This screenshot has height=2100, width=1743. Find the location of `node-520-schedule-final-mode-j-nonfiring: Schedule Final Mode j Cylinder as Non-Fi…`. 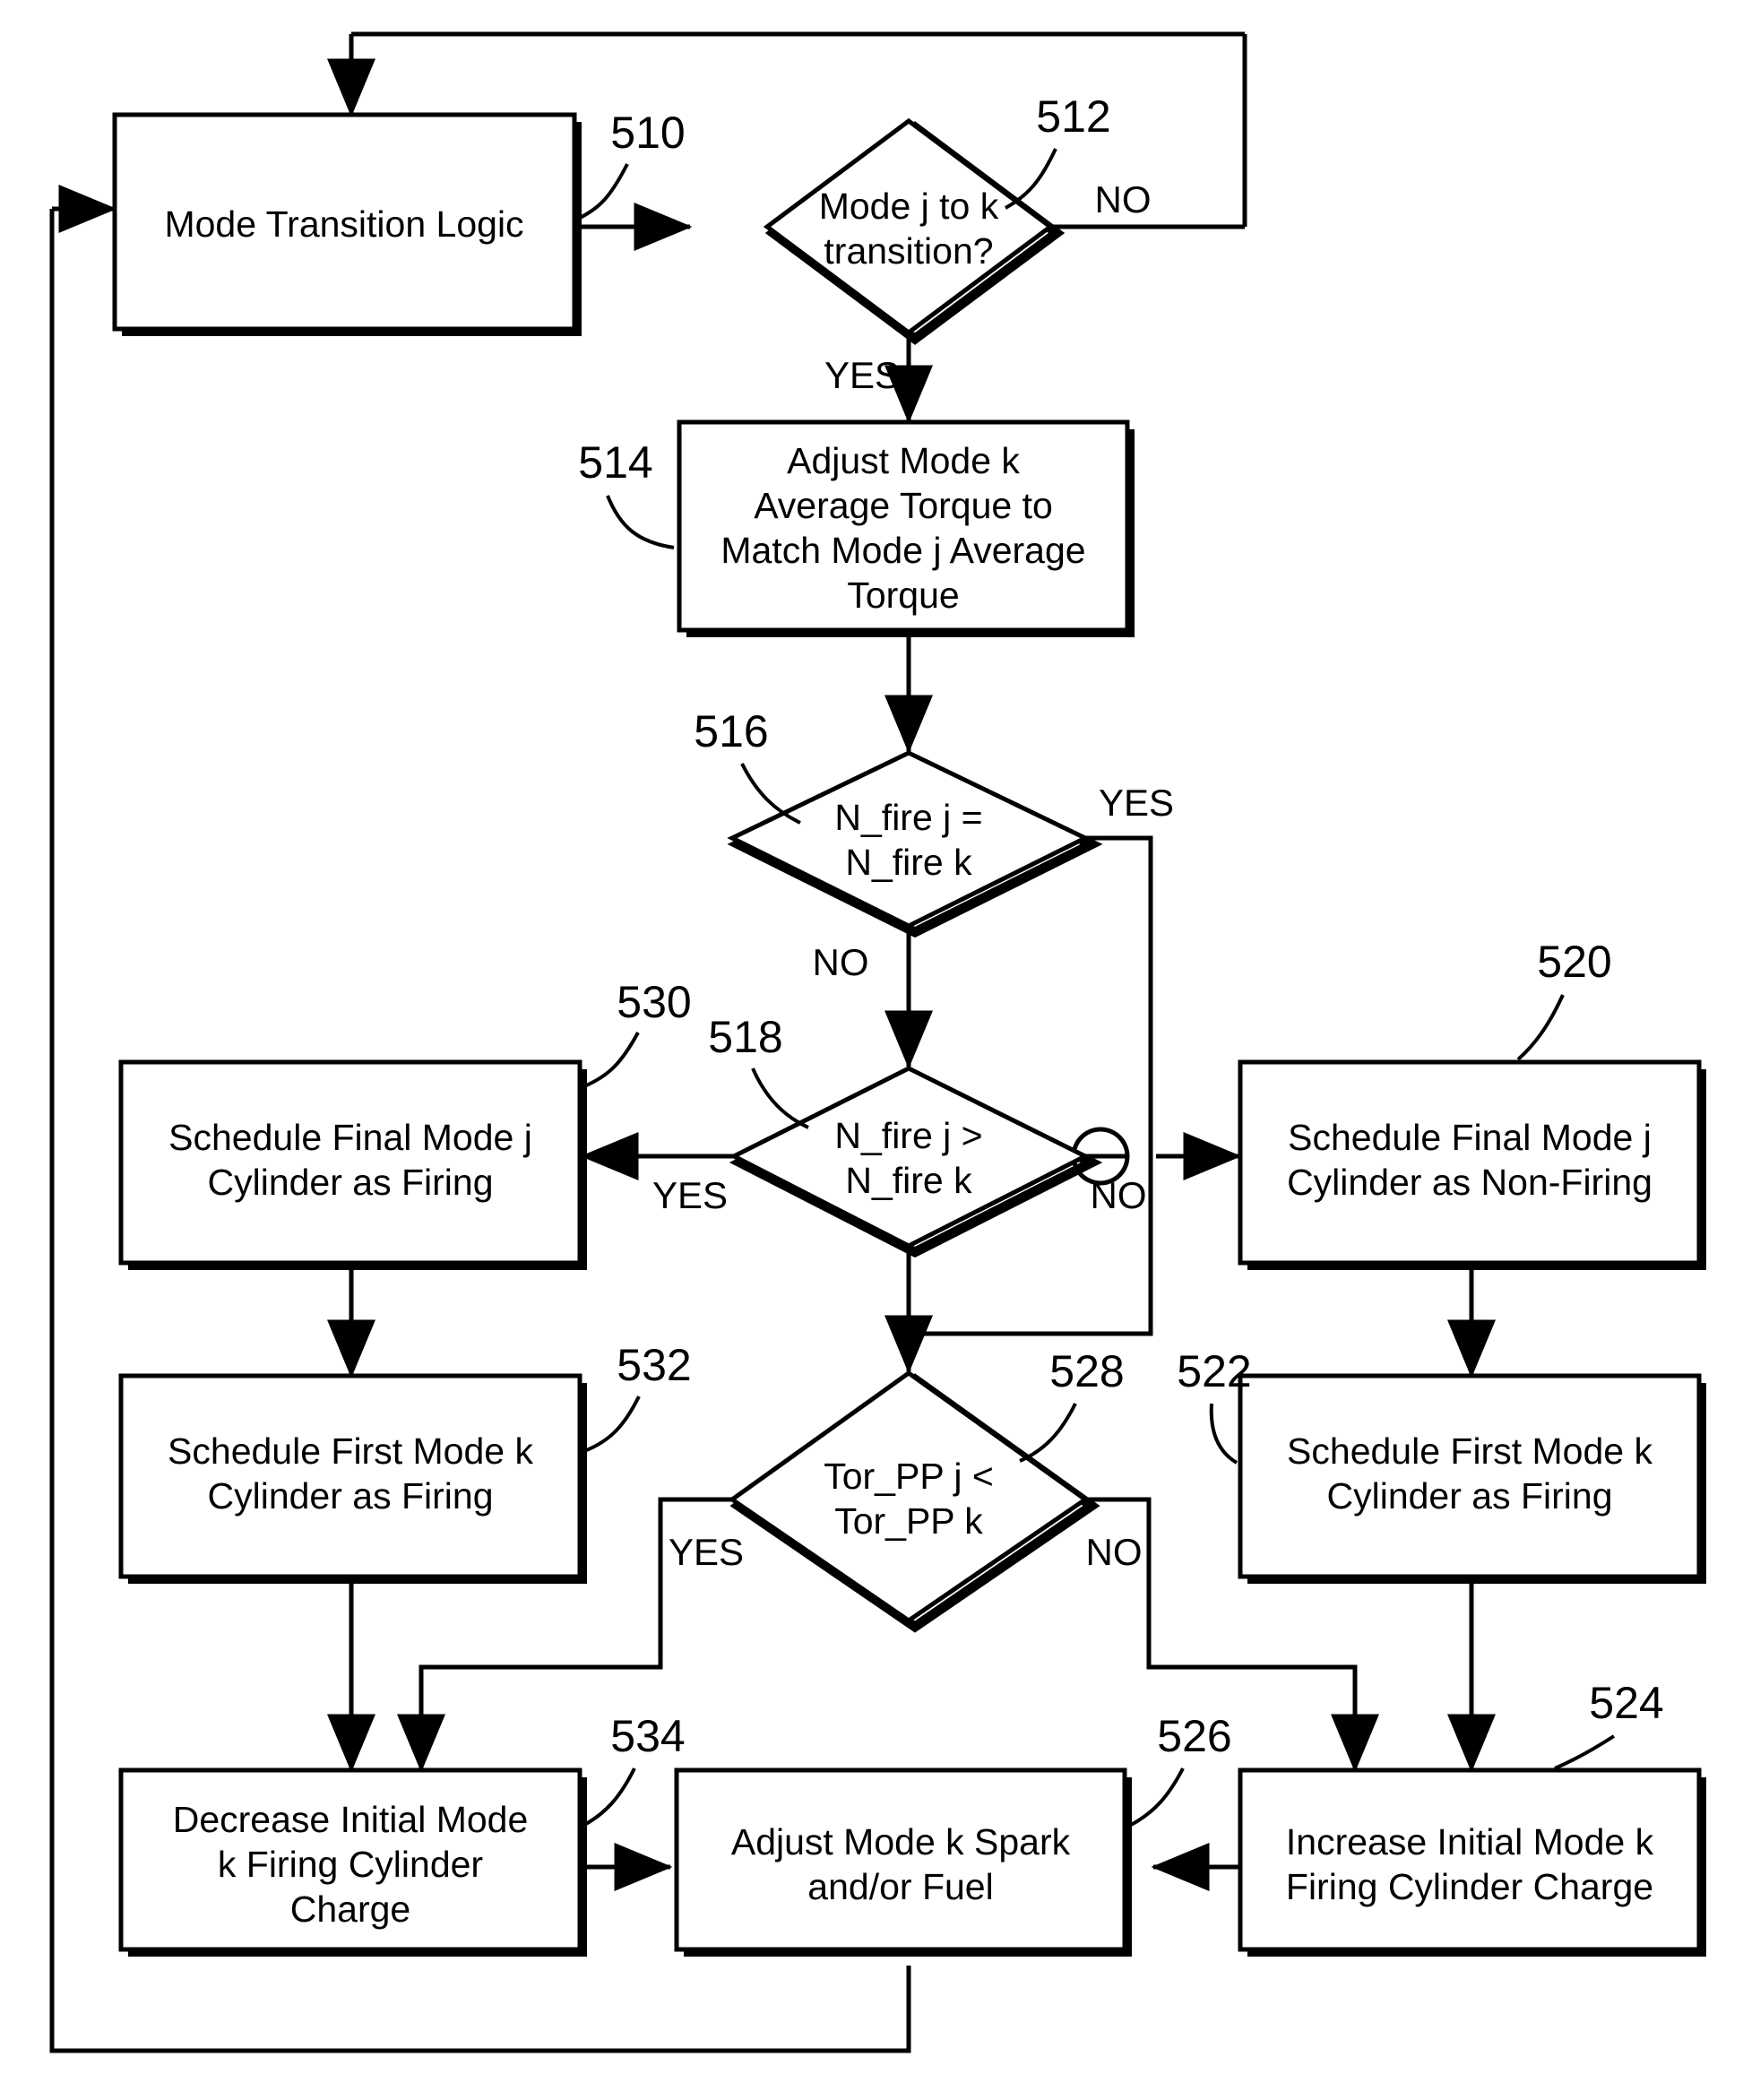

node-520-schedule-final-mode-j-nonfiring: Schedule Final Mode j Cylinder as Non-Fi… is located at coordinates (1472, 1164).